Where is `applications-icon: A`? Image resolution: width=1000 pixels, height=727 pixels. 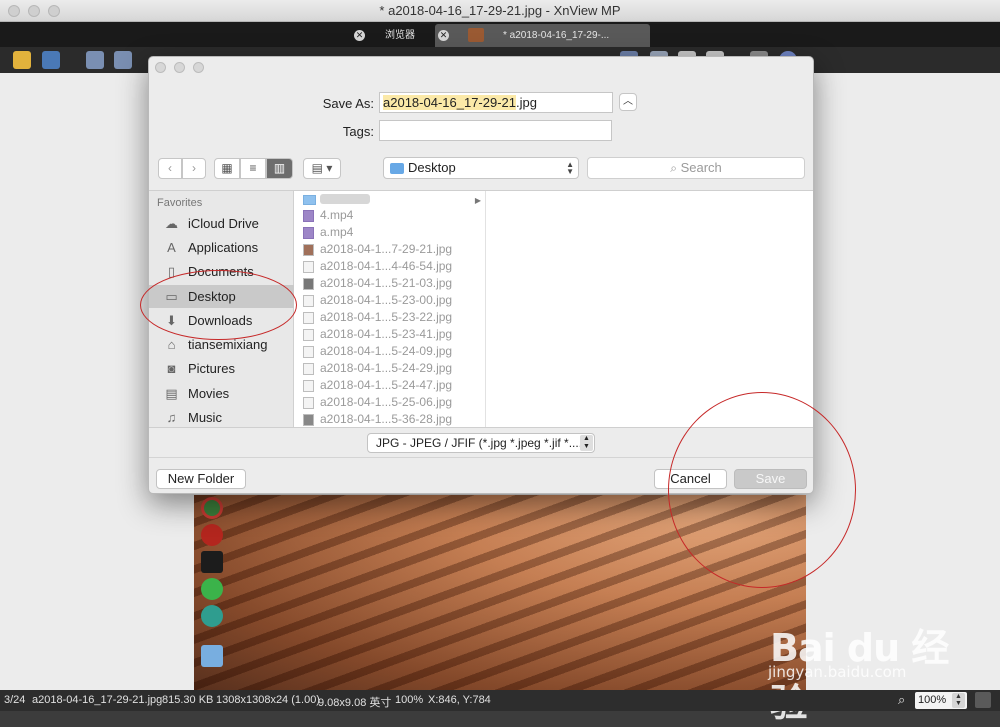 applications-icon: A is located at coordinates (171, 247).